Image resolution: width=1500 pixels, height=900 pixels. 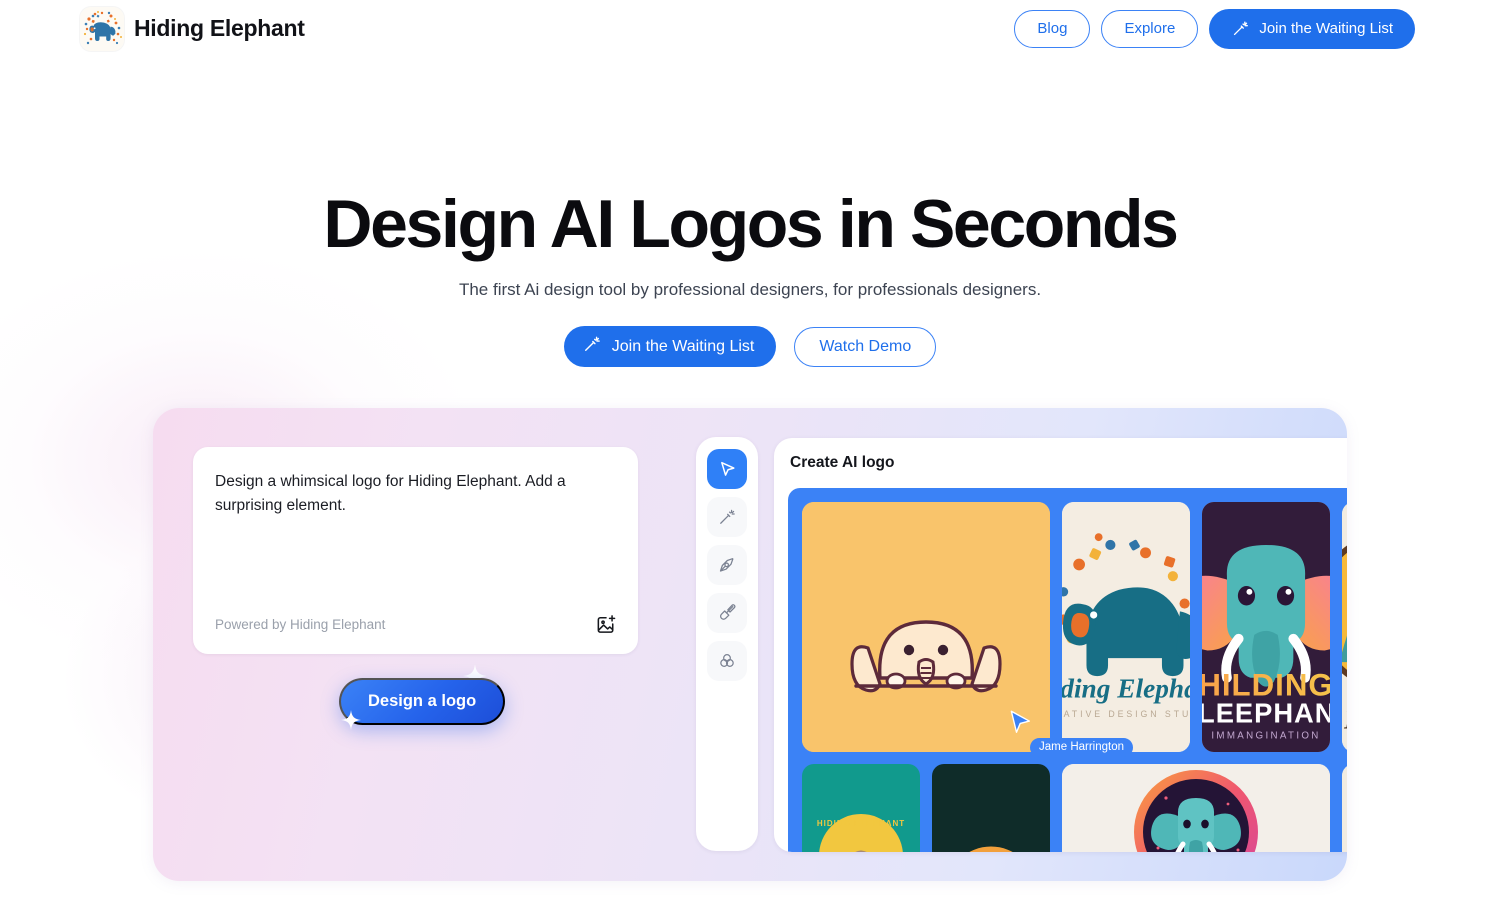 What do you see at coordinates (727, 565) in the screenshot?
I see `pen-tool` at bounding box center [727, 565].